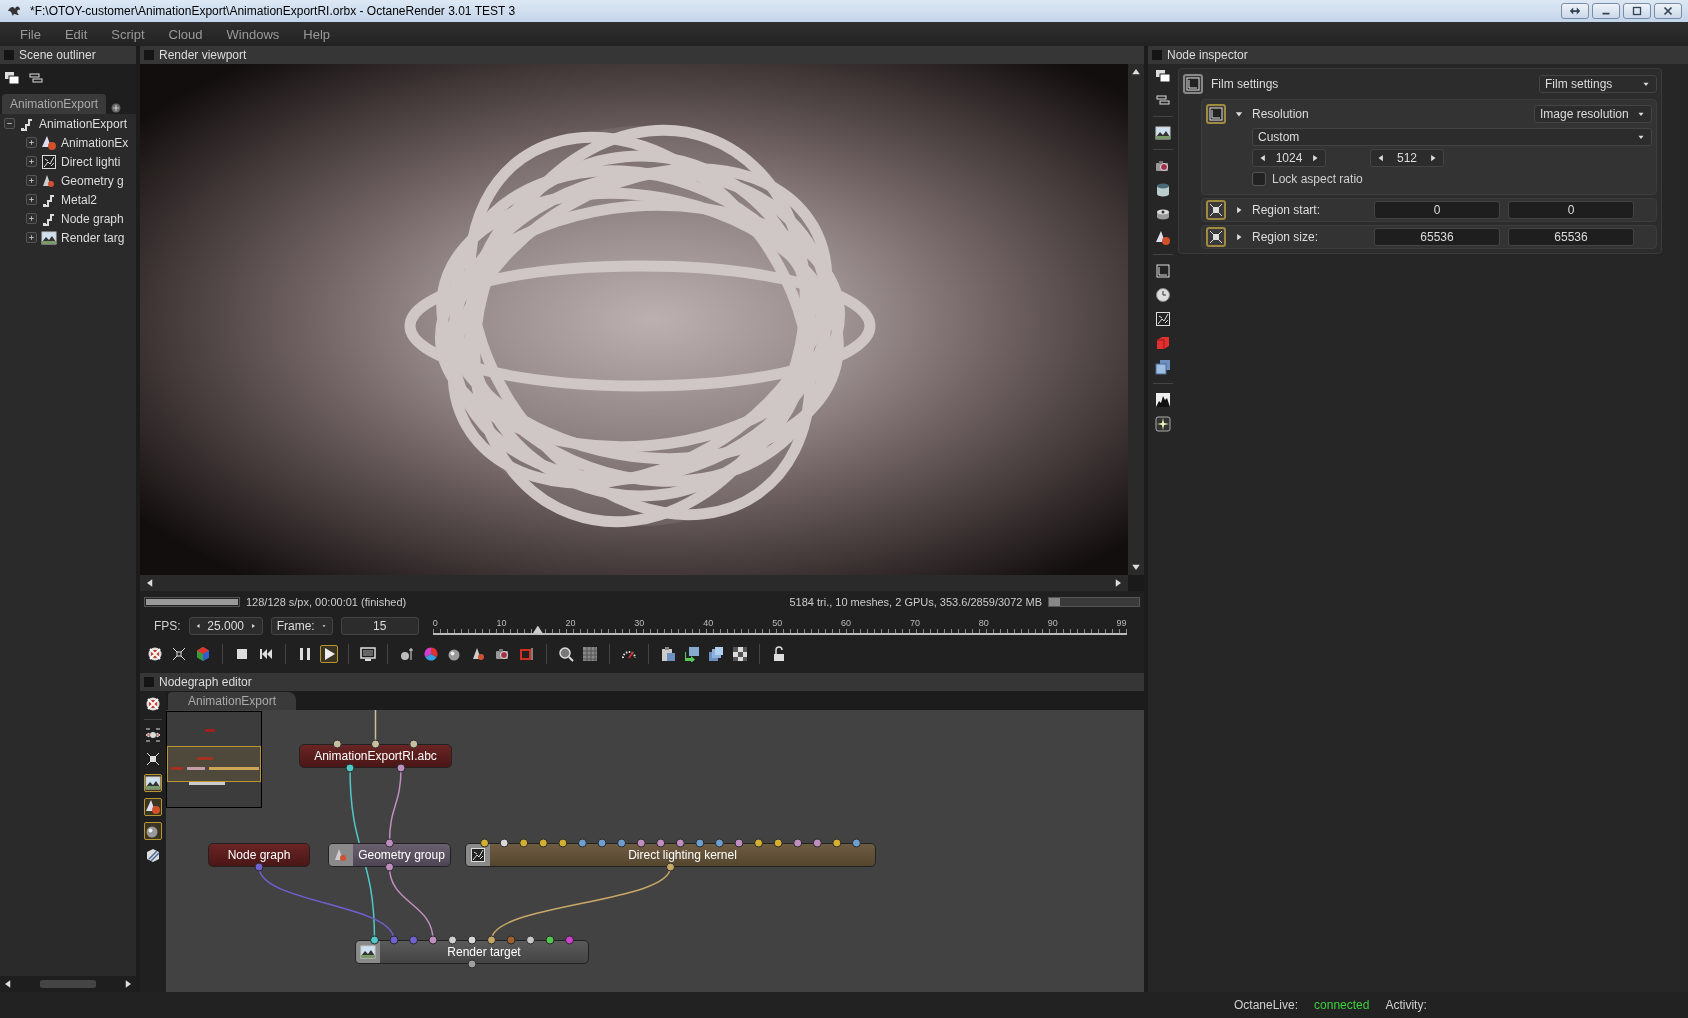 Image resolution: width=1688 pixels, height=1018 pixels. Describe the element at coordinates (259, 855) in the screenshot. I see `graph-node: Node graph` at that location.